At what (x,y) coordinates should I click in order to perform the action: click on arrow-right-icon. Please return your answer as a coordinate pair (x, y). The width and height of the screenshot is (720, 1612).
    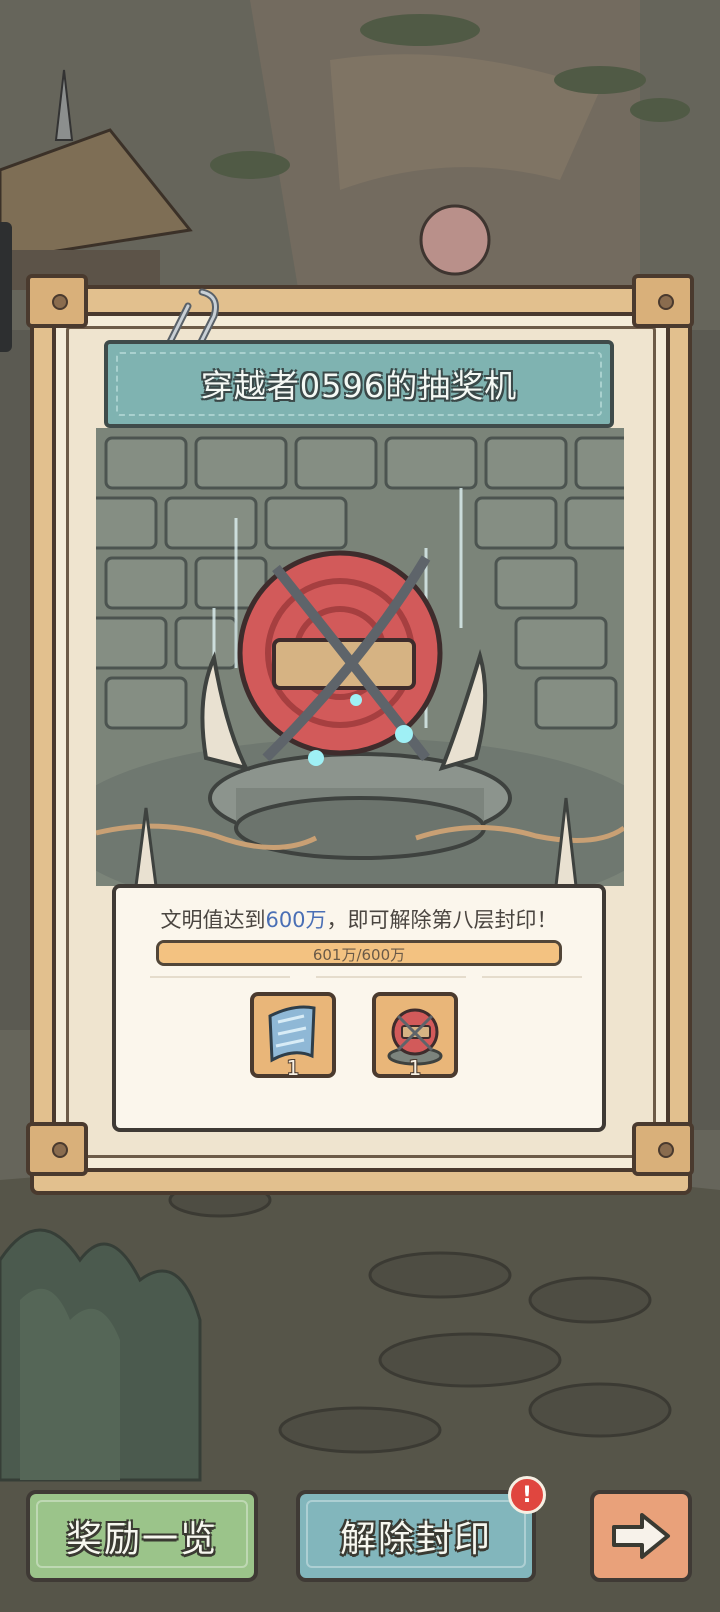
    Looking at the image, I should click on (641, 1536).